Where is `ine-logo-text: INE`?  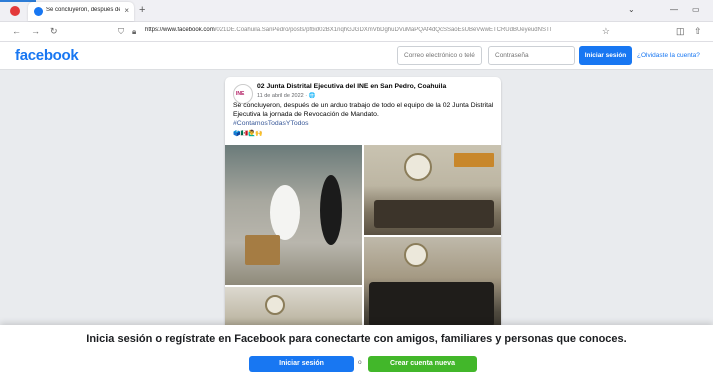 ine-logo-text: INE is located at coordinates (240, 94).